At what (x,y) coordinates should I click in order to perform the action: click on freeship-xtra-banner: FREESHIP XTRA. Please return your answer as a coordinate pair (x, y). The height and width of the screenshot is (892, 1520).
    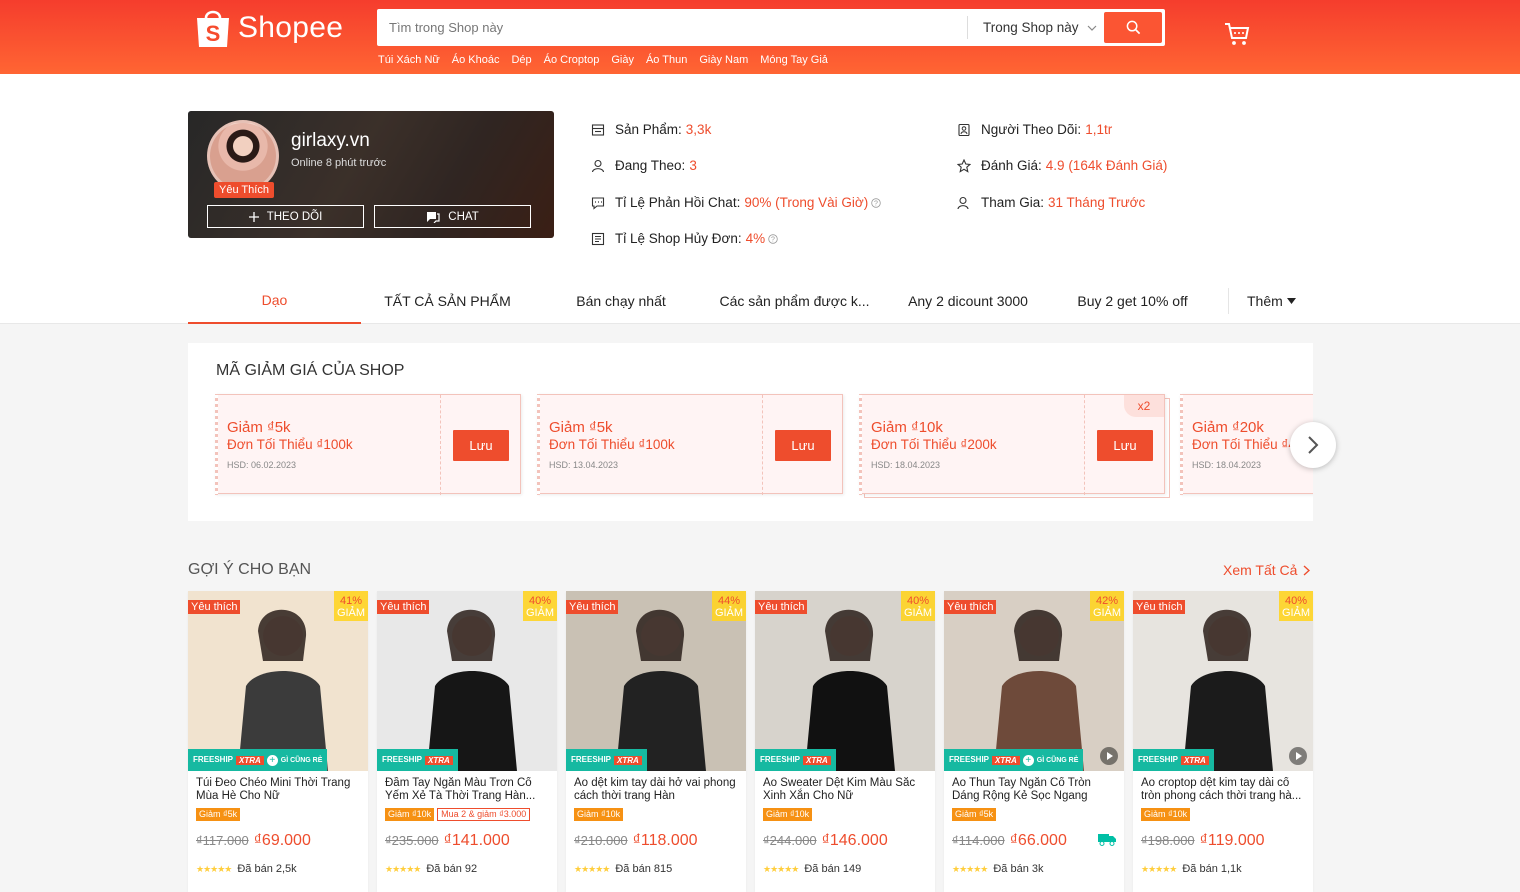
    Looking at the image, I should click on (1173, 760).